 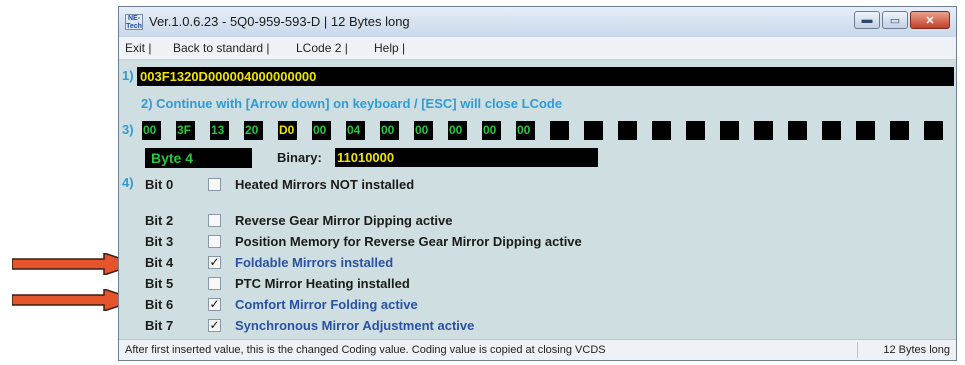 I want to click on byte-cell-0: 00, so click(x=151, y=130).